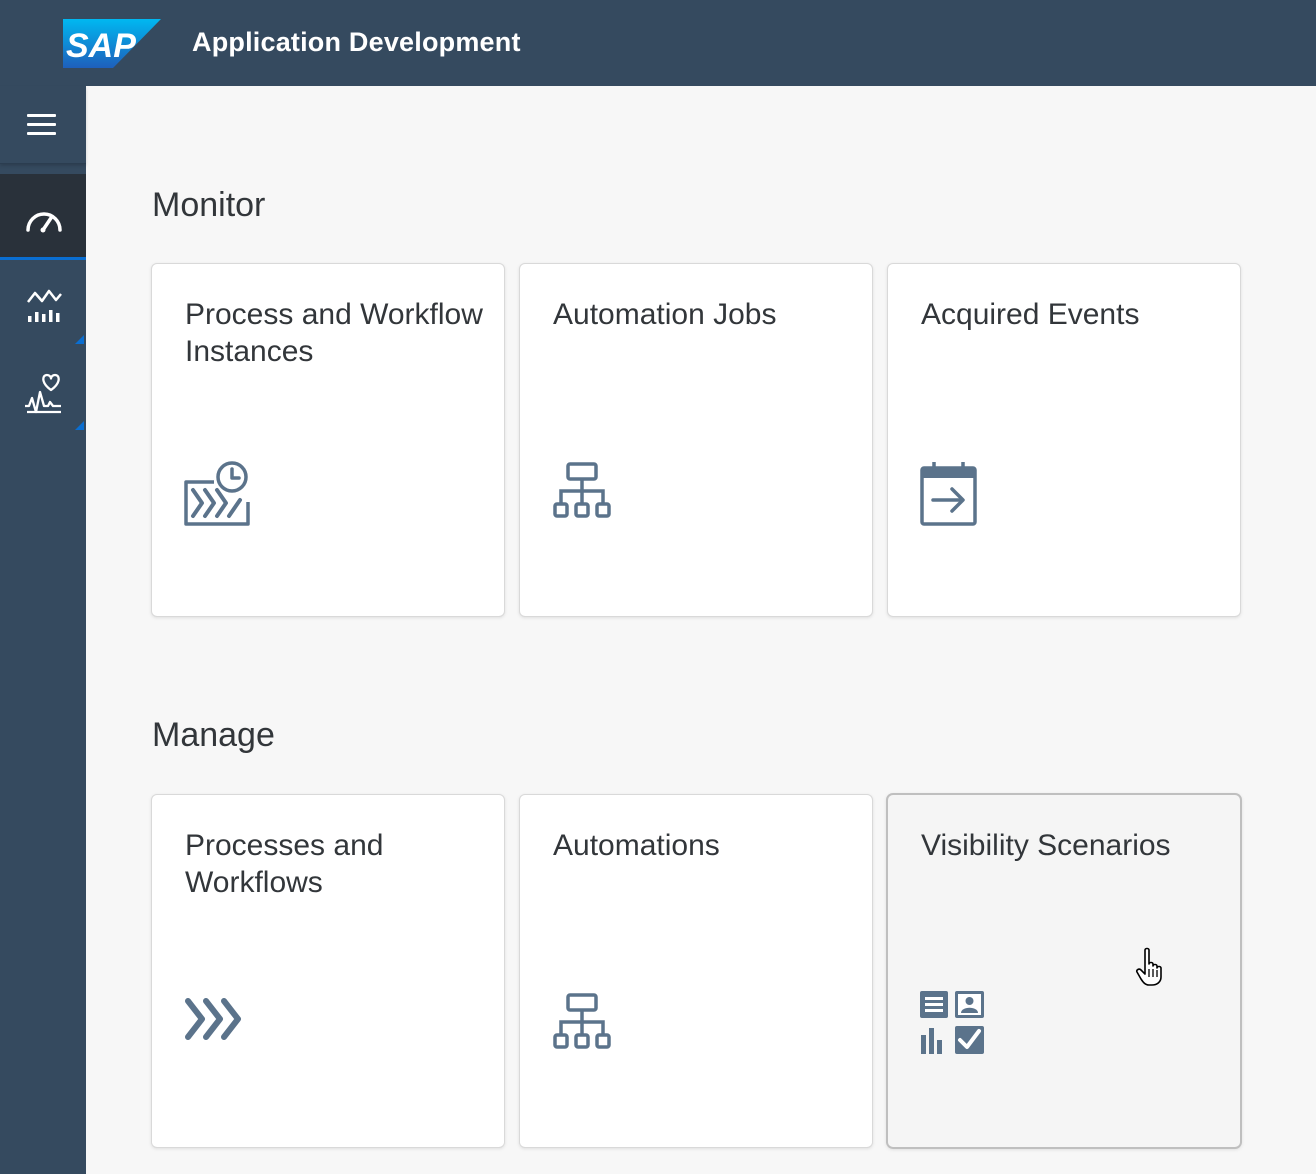 This screenshot has width=1316, height=1174. What do you see at coordinates (948, 494) in the screenshot?
I see `calendar-arrow-icon` at bounding box center [948, 494].